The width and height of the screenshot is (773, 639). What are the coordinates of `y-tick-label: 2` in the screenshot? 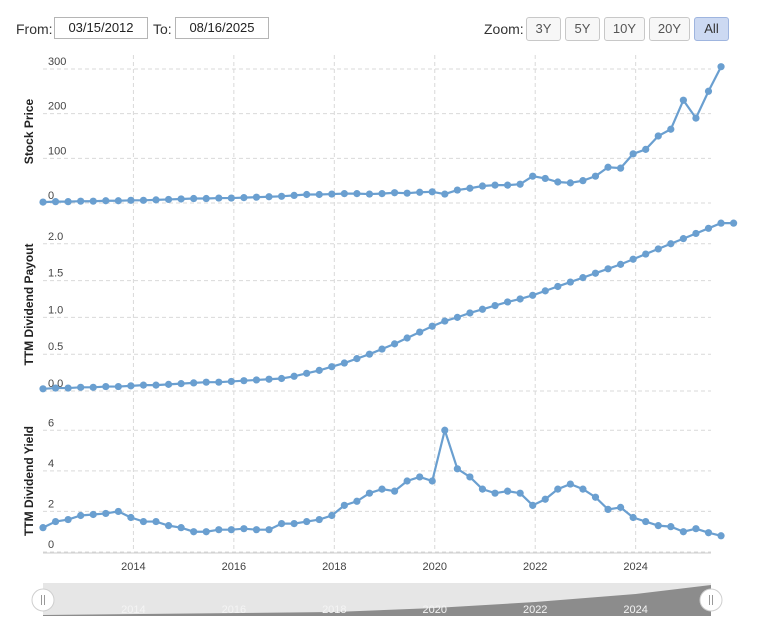 It's located at (51, 504).